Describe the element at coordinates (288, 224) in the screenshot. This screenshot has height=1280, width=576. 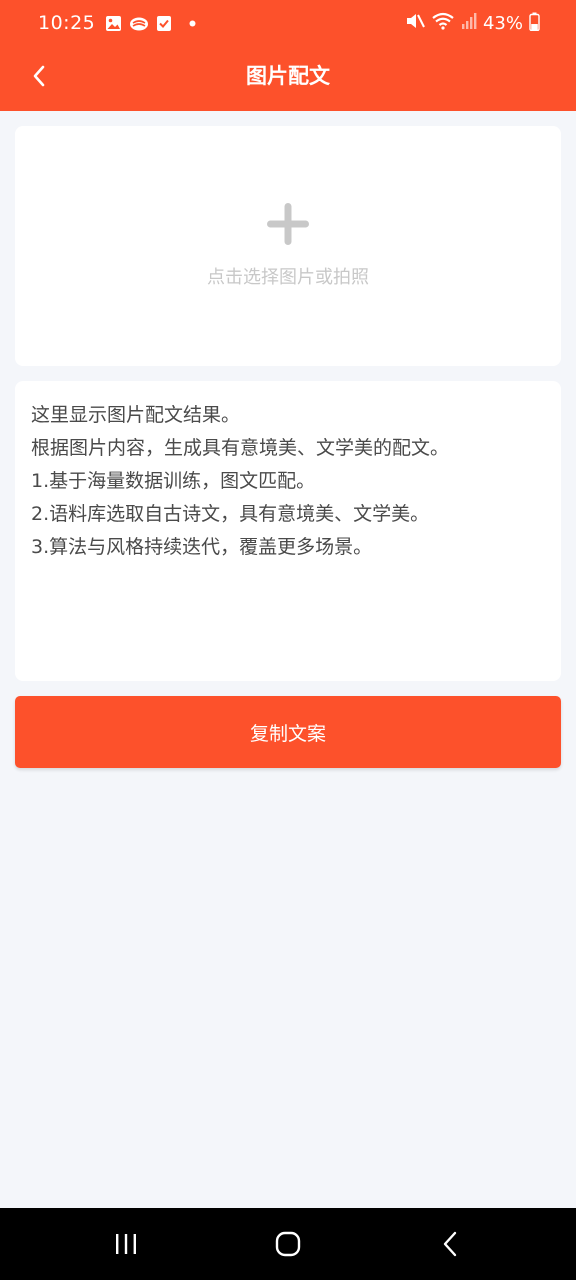
I see `plus-icon` at that location.